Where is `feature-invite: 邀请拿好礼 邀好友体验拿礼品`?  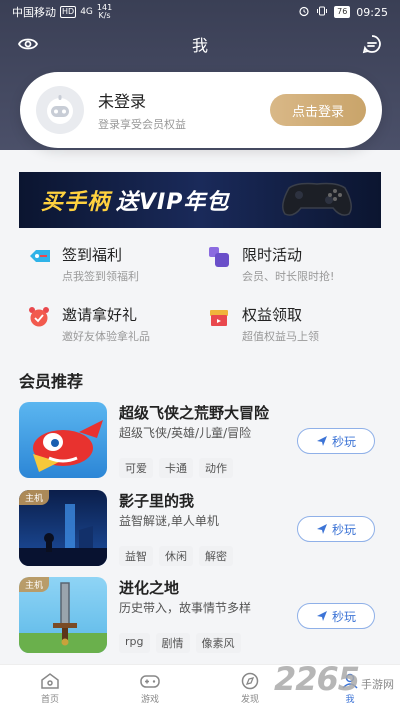
feature-invite: 邀请拿好礼 邀好友体验拿礼品 is located at coordinates (105, 325).